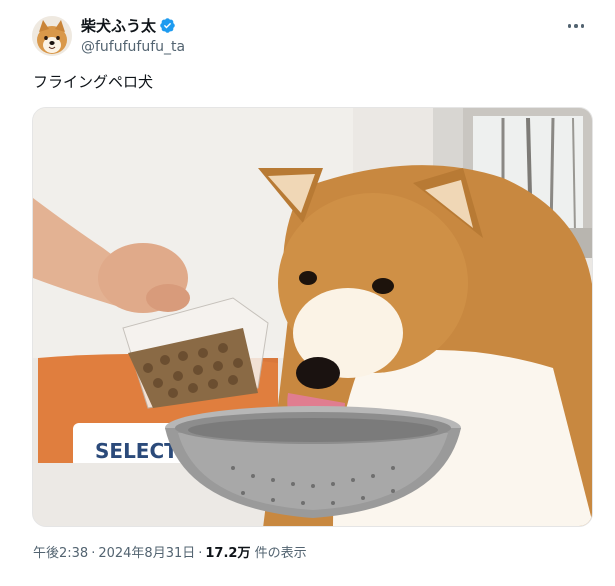  I want to click on user-handle: @fufufufufu_ta, so click(133, 47).